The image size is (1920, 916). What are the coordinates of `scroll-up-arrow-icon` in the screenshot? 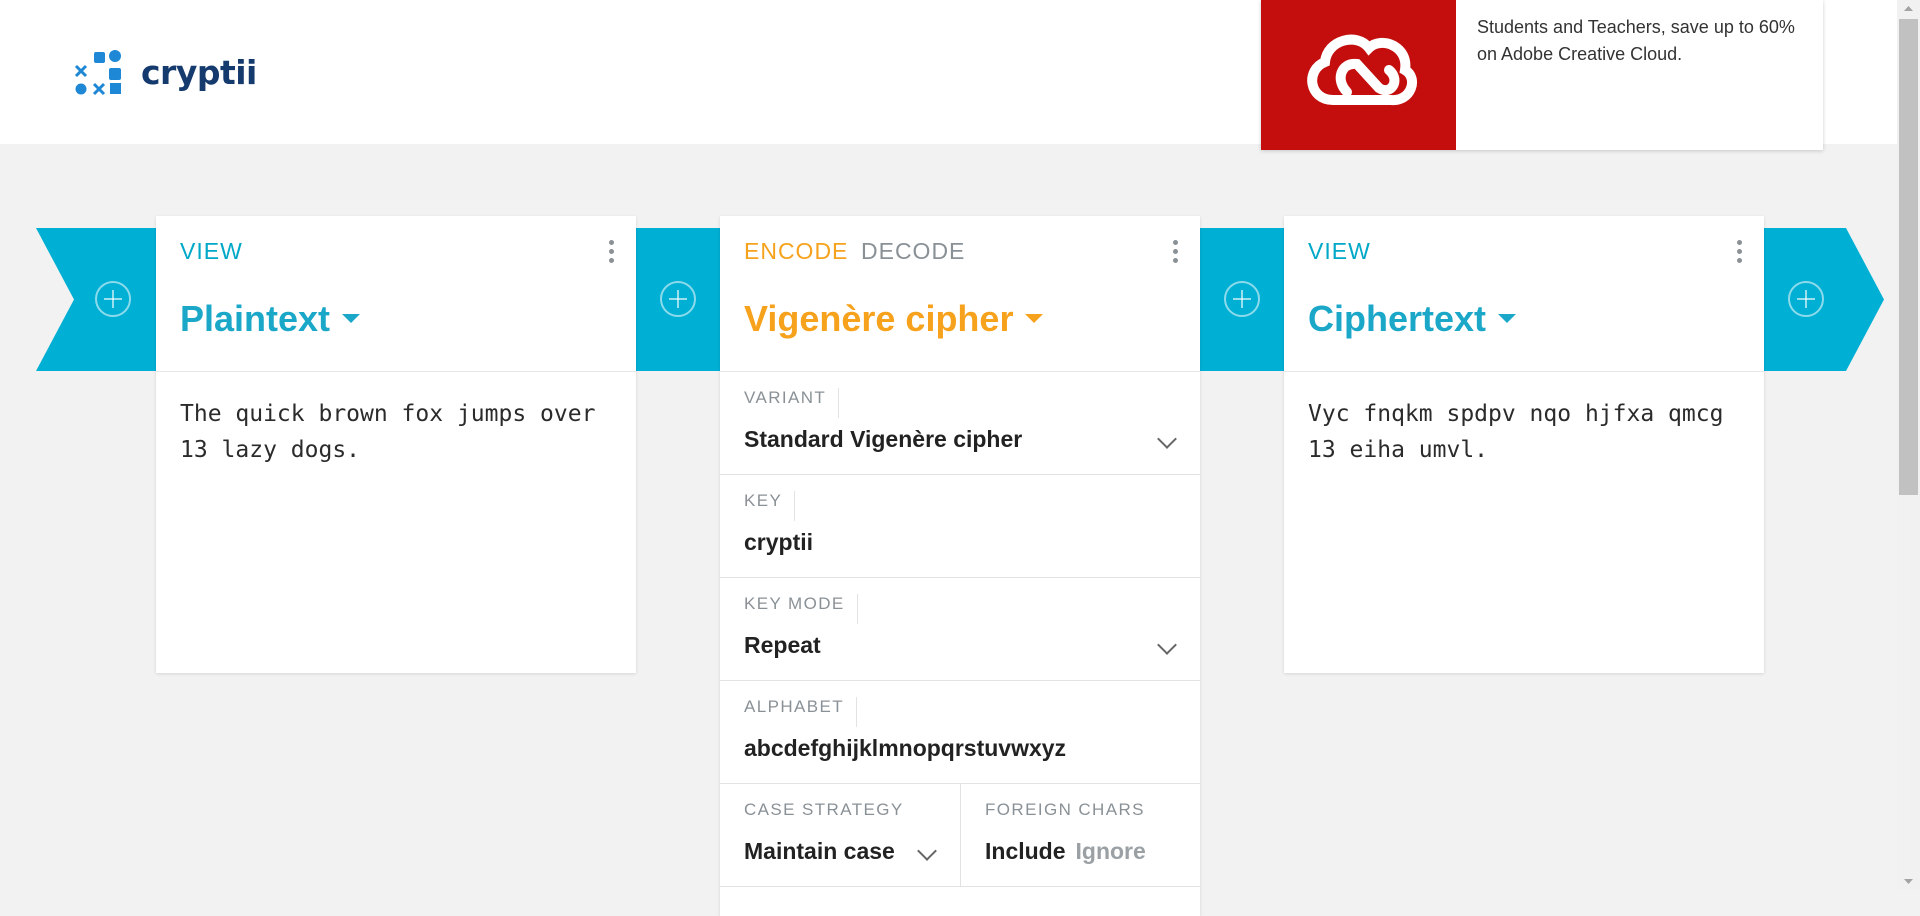 It's located at (1908, 9).